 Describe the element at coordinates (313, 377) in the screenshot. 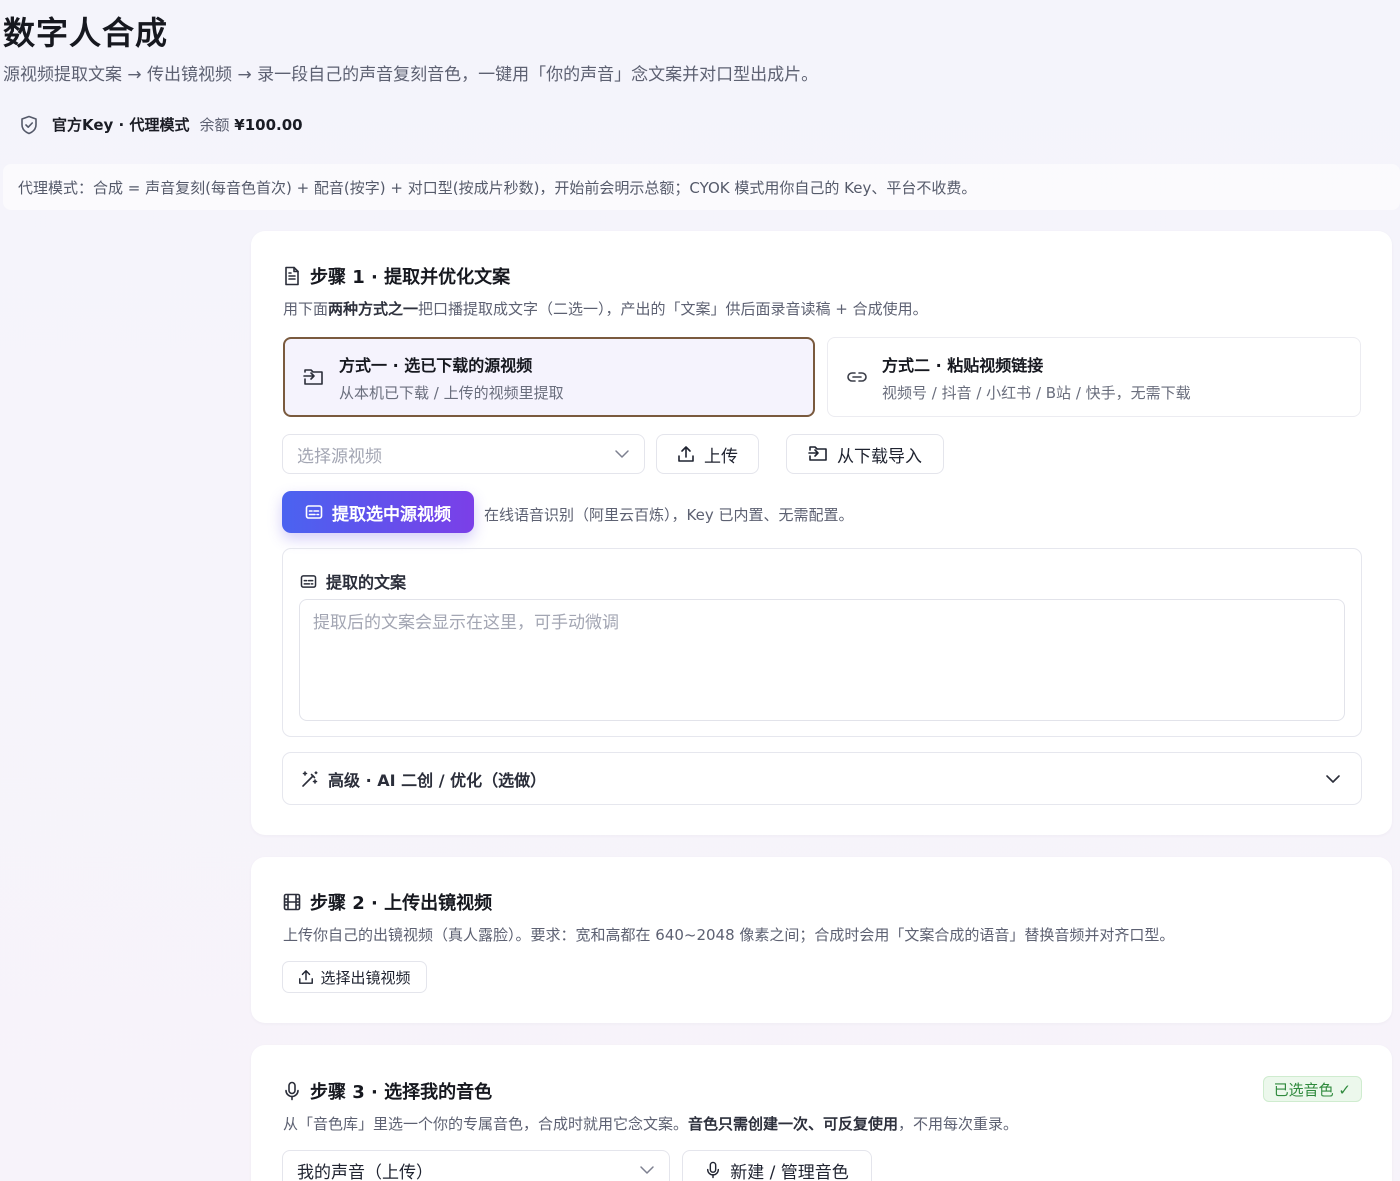

I see `file-import-icon` at that location.